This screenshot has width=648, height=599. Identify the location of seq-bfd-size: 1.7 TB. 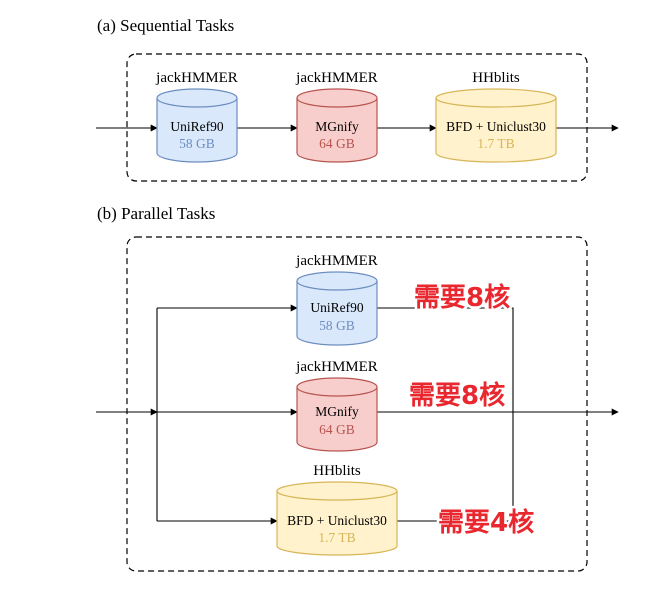
(495, 143).